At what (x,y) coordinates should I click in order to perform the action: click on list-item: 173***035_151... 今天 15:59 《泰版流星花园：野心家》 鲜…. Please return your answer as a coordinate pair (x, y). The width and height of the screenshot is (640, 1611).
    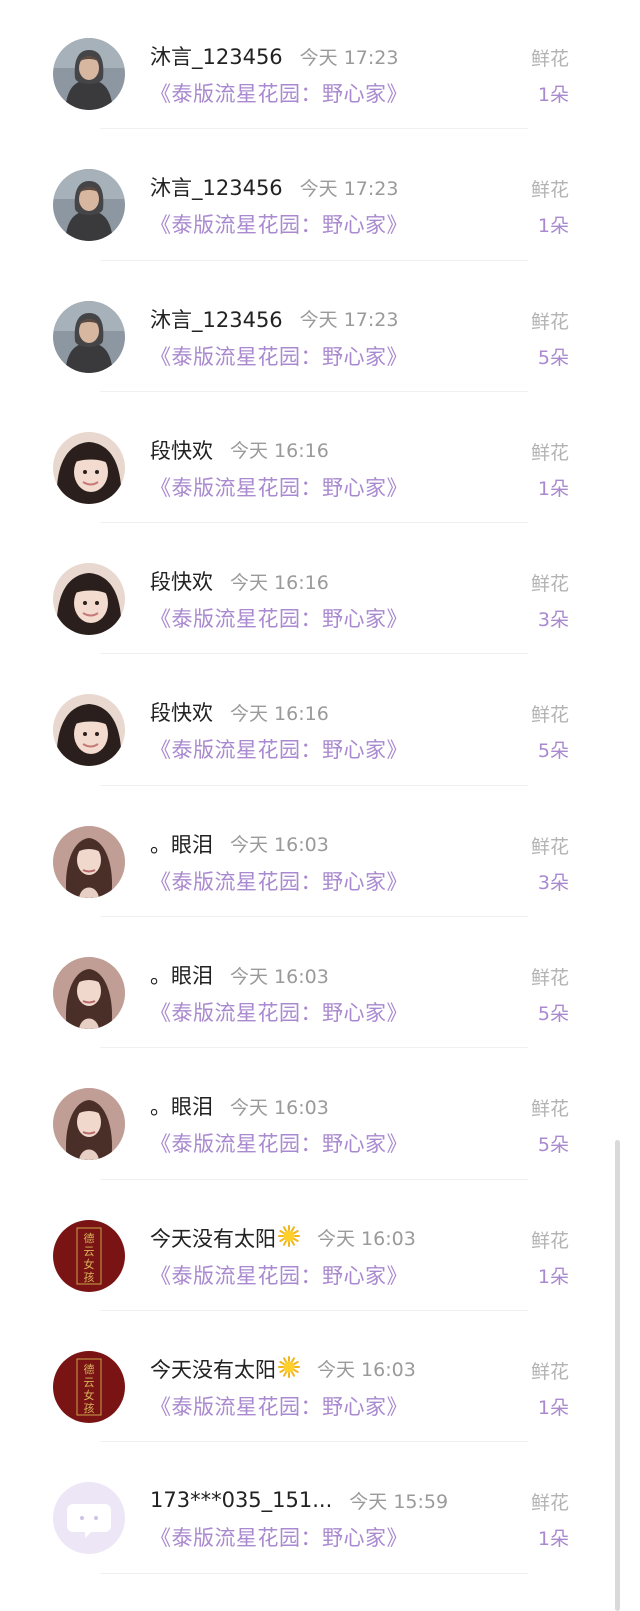
    Looking at the image, I should click on (320, 1509).